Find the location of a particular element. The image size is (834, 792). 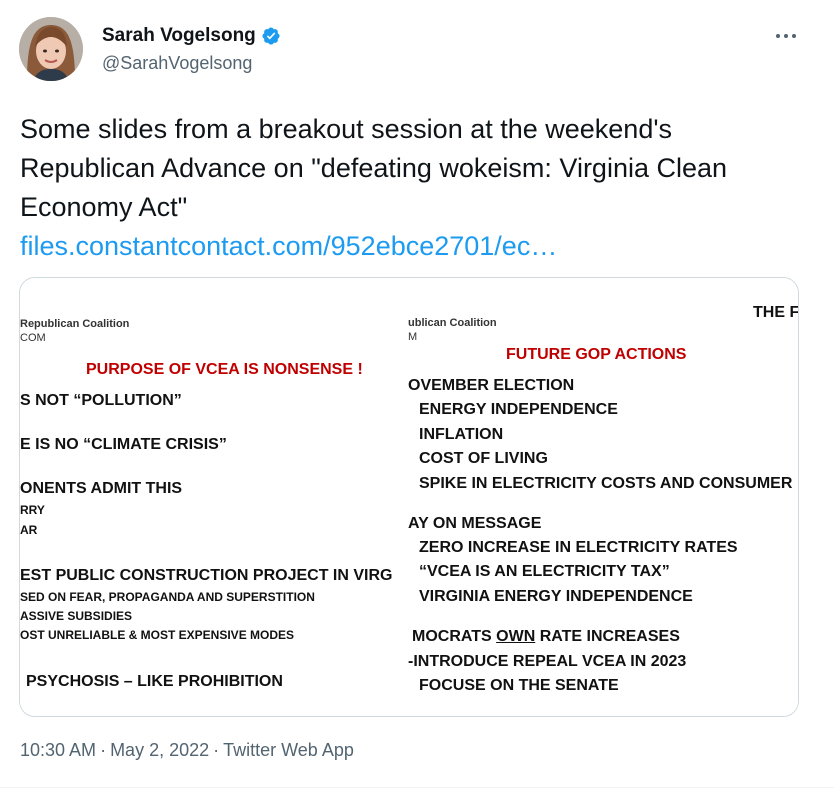

author-handle: @SarahVogelsong is located at coordinates (177, 63).